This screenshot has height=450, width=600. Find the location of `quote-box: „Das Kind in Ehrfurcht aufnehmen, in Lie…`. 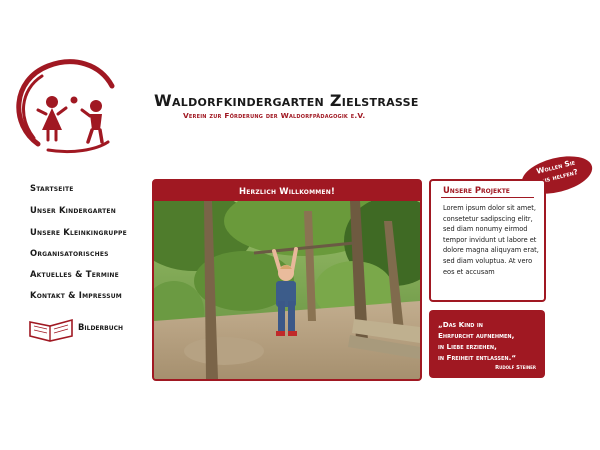

quote-box: „Das Kind in Ehrfurcht aufnehmen, in Lie… is located at coordinates (487, 344).